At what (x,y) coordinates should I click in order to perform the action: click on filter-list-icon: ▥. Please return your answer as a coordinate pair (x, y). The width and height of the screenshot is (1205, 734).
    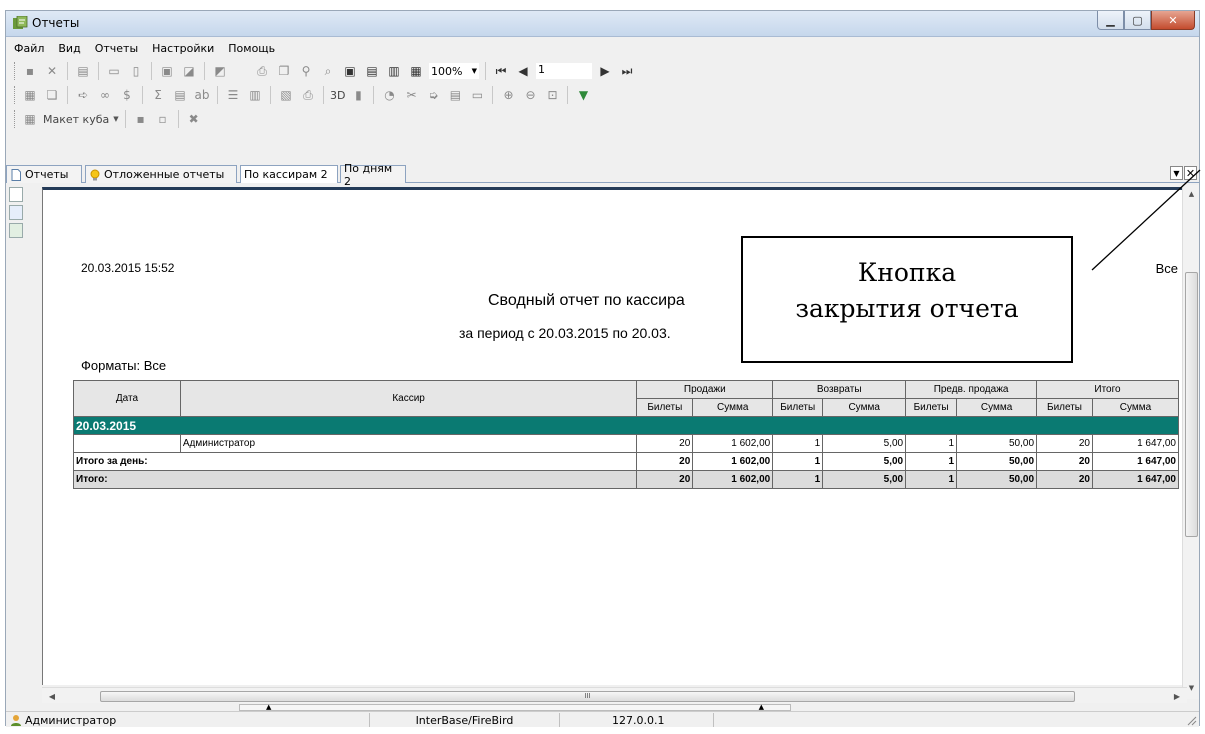
    Looking at the image, I should click on (255, 95).